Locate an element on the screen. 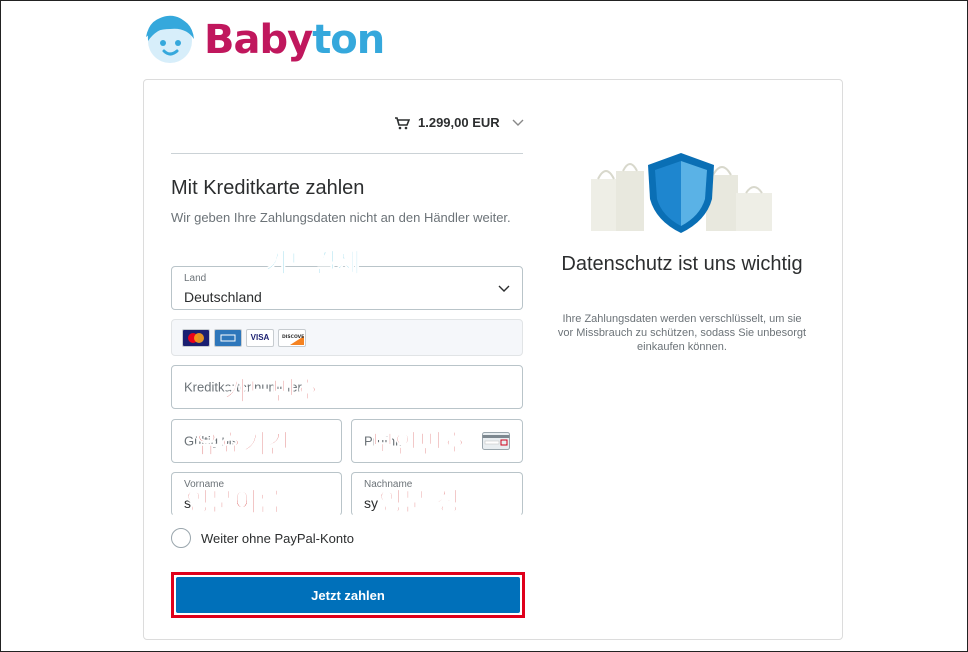  divider is located at coordinates (347, 153).